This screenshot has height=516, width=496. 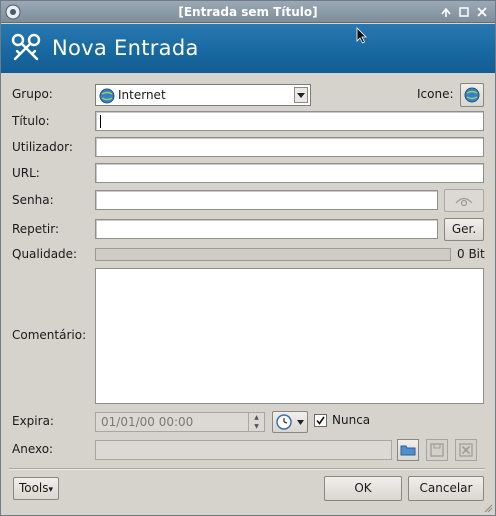 What do you see at coordinates (361, 35) in the screenshot?
I see `mouse-cursor-icon` at bounding box center [361, 35].